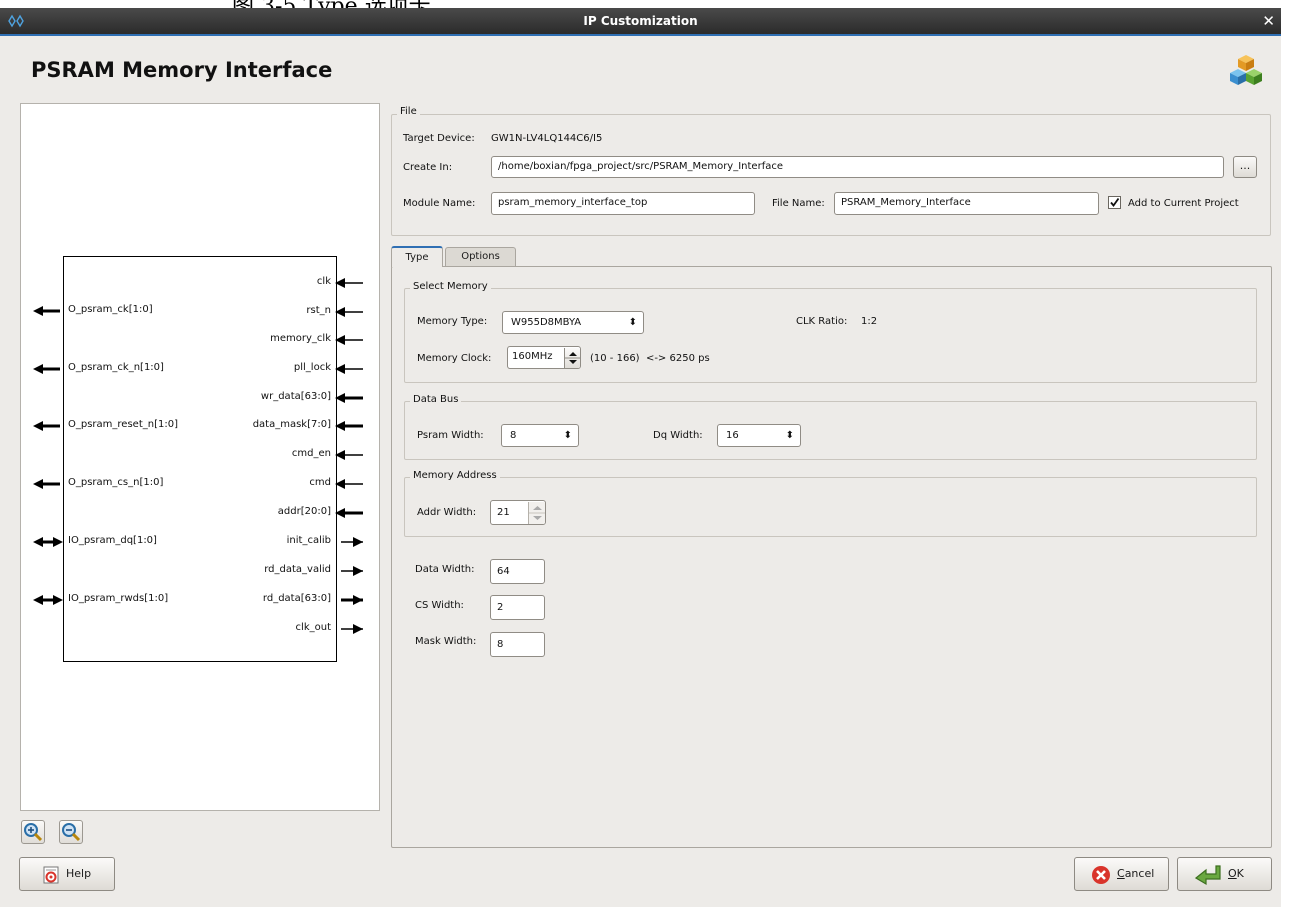  I want to click on spinner-buttons, so click(572, 358).